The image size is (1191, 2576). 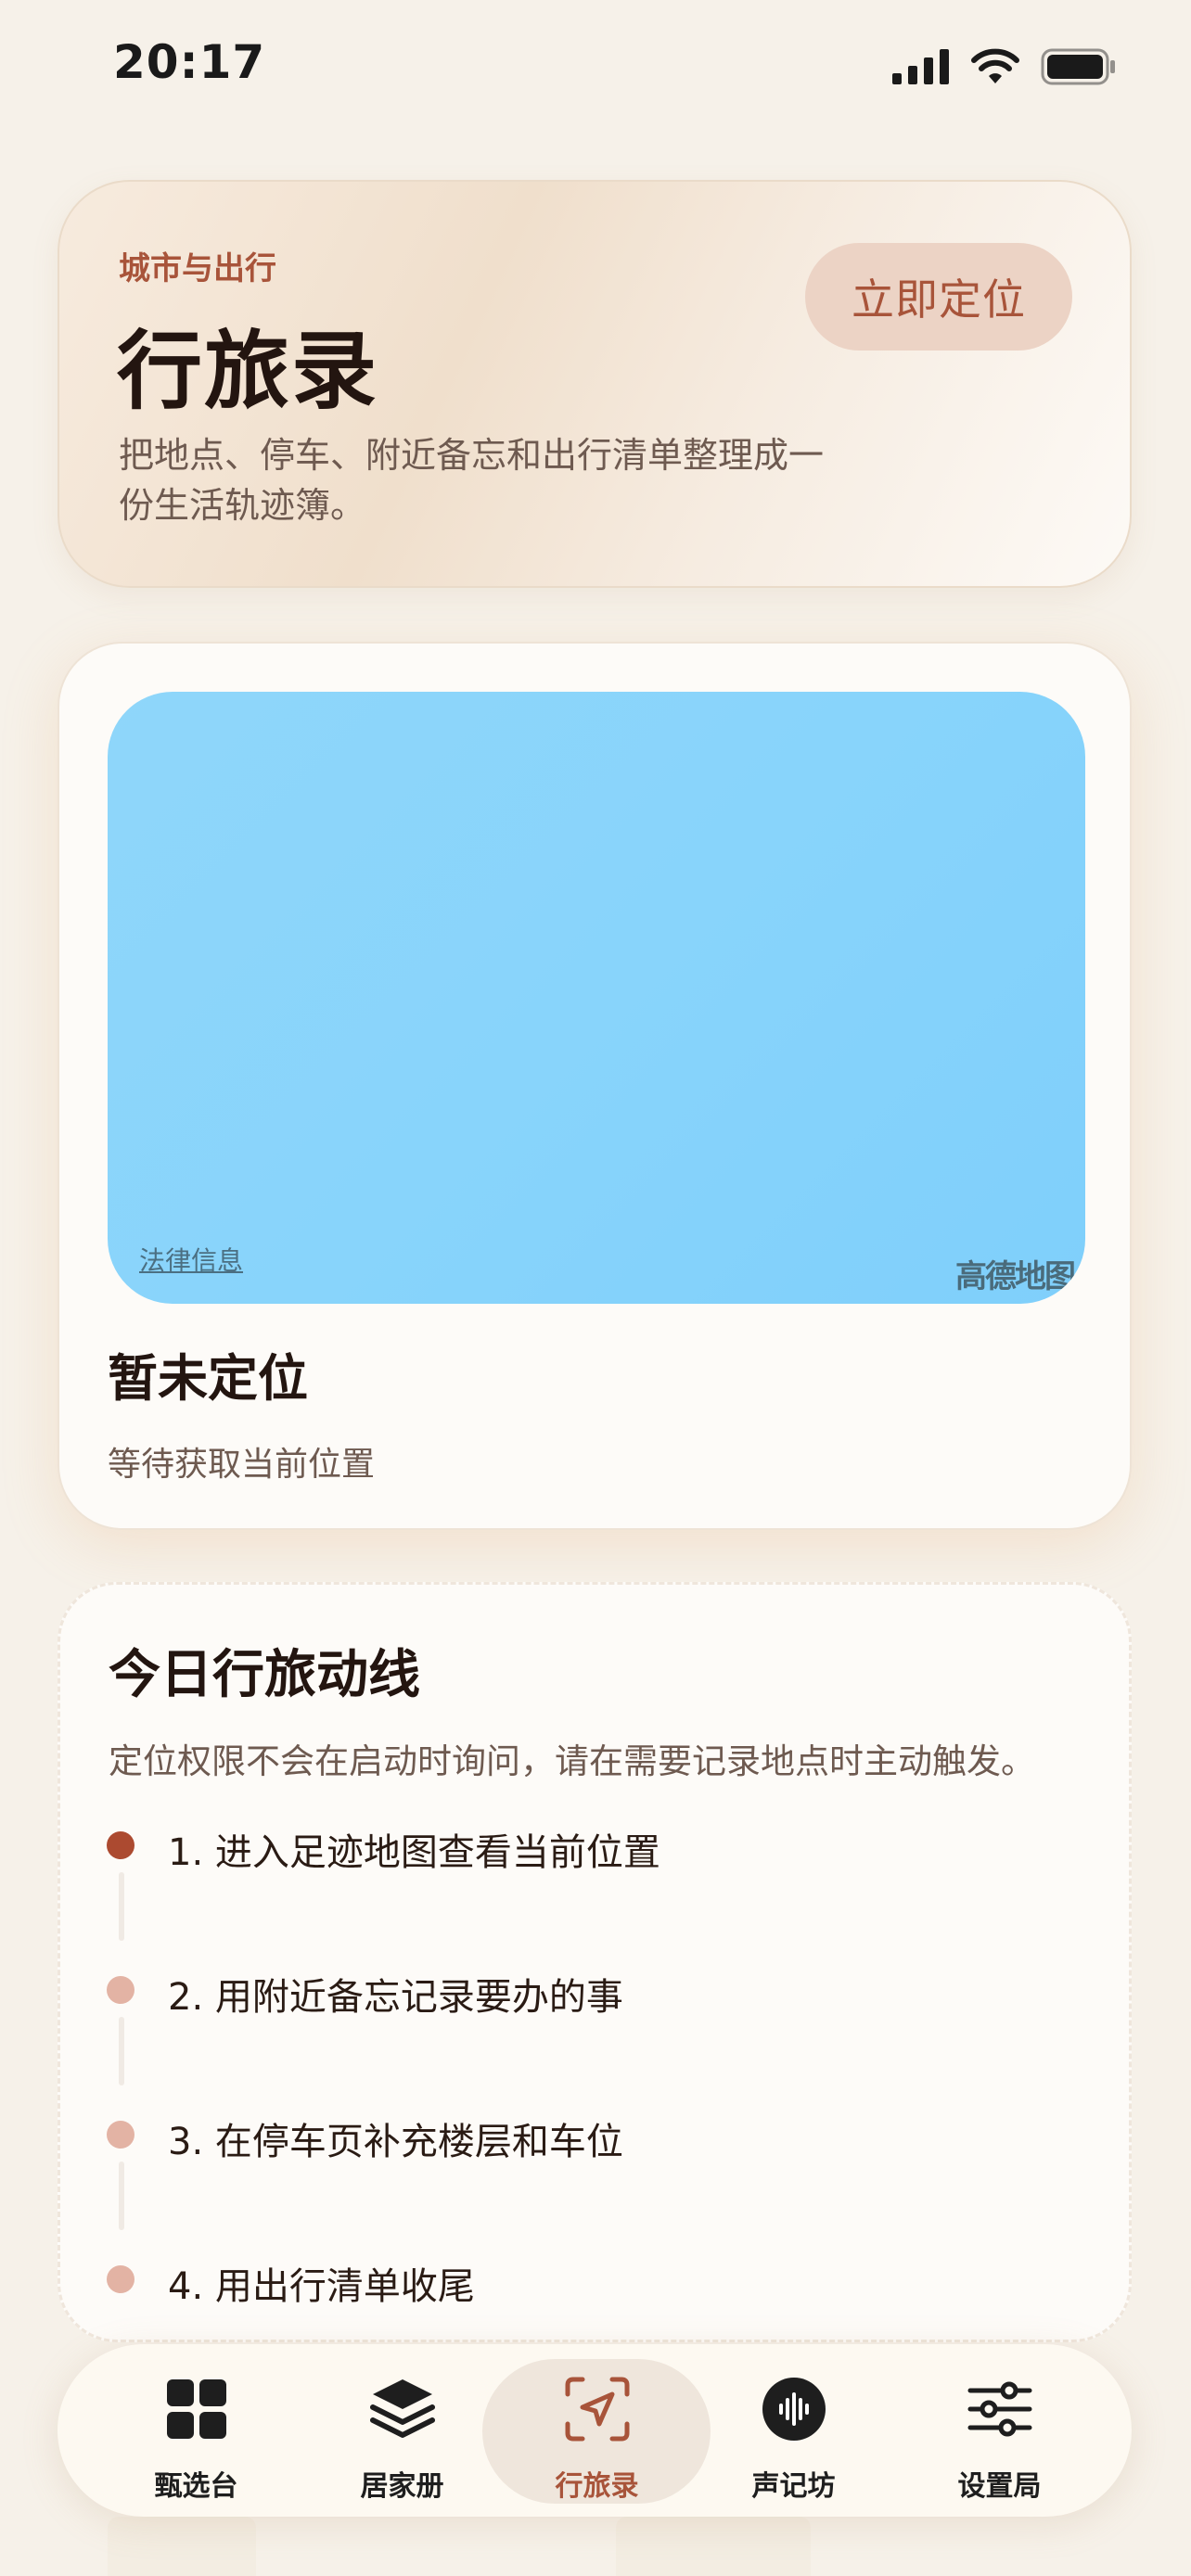 What do you see at coordinates (208, 1378) in the screenshot?
I see `location-title: 暂未定位` at bounding box center [208, 1378].